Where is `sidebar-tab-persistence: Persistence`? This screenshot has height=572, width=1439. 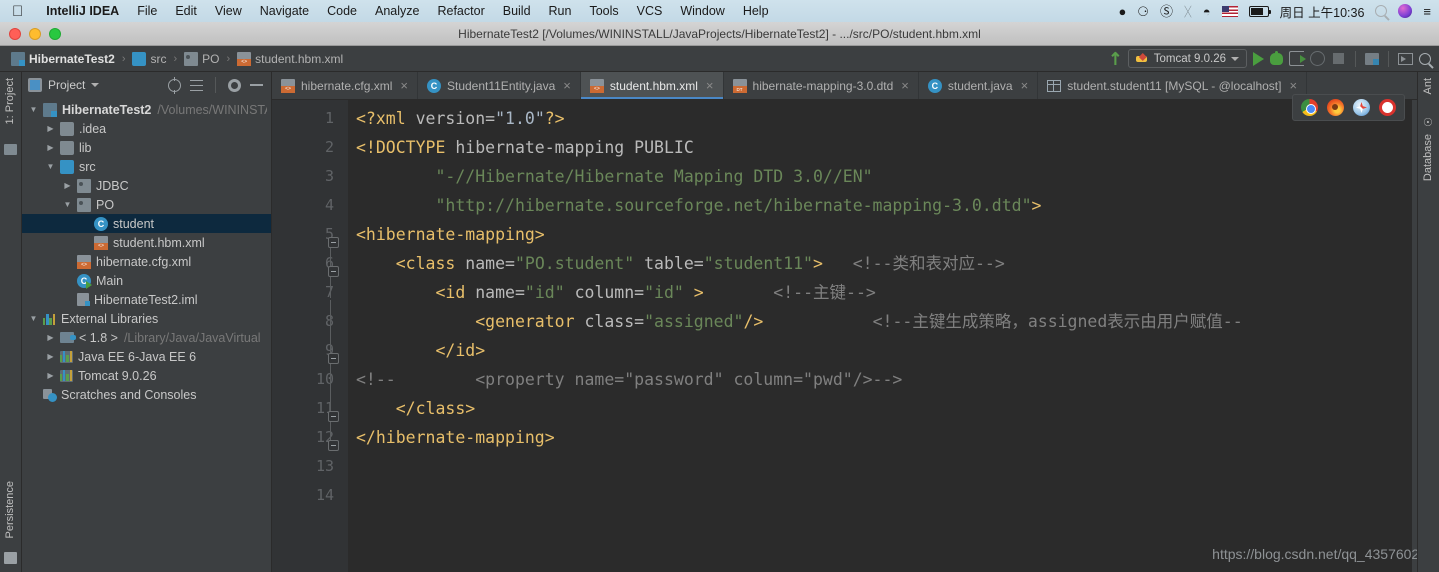
sidebar-tab-persistence: Persistence is located at coordinates (10, 509).